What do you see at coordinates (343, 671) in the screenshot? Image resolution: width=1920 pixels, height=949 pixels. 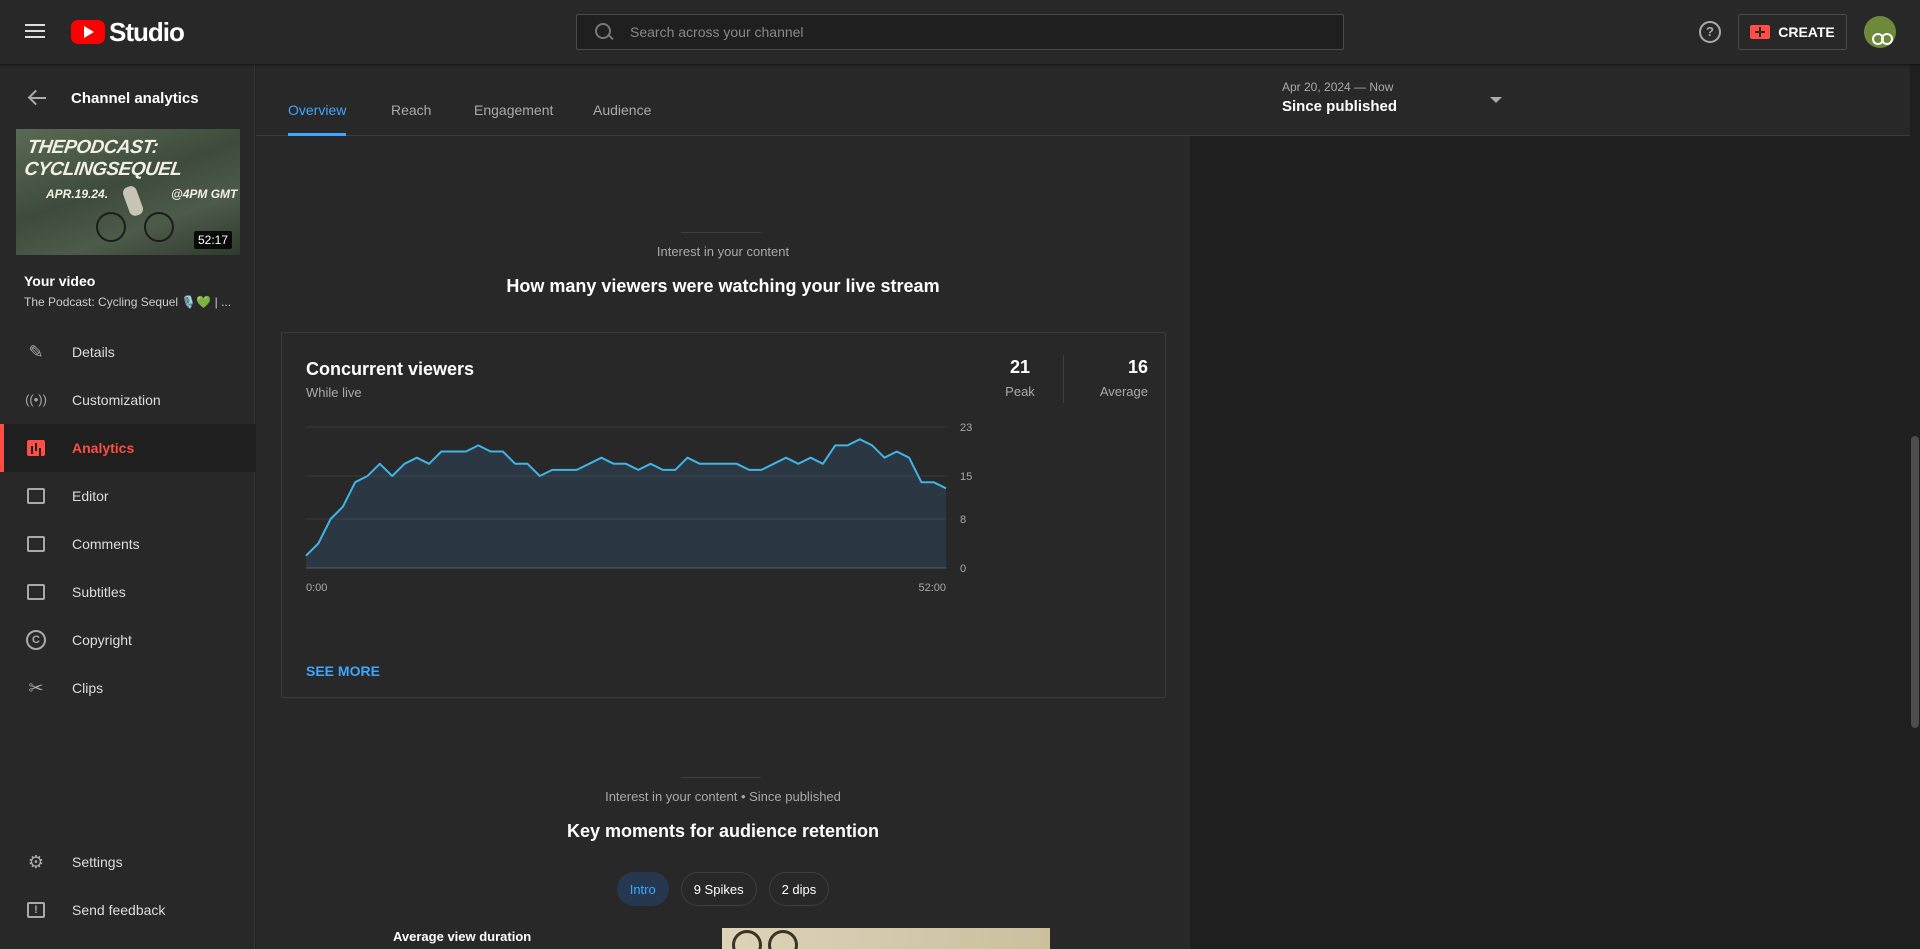 I see `see-more-link: SEE MORE` at bounding box center [343, 671].